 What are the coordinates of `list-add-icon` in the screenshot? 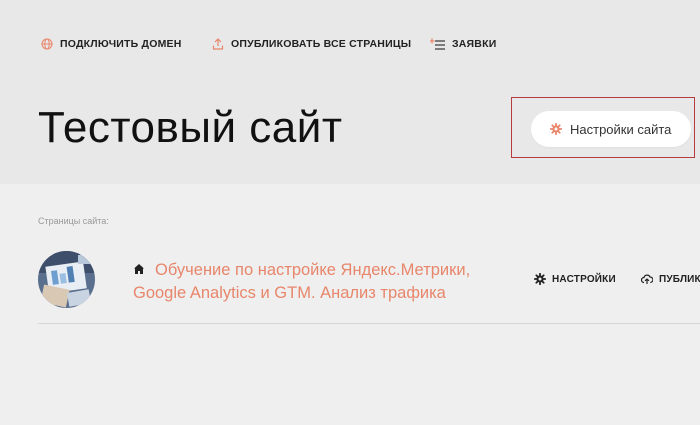 It's located at (438, 44).